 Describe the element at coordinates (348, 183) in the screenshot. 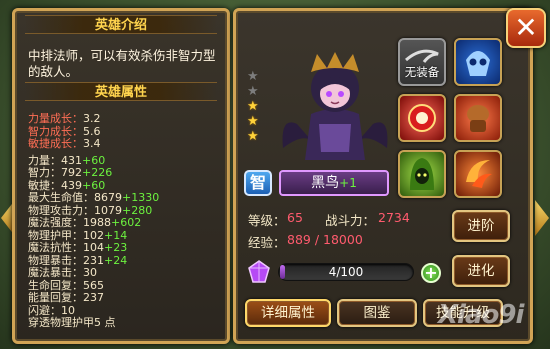

I see `hero-name-plus: +1` at that location.